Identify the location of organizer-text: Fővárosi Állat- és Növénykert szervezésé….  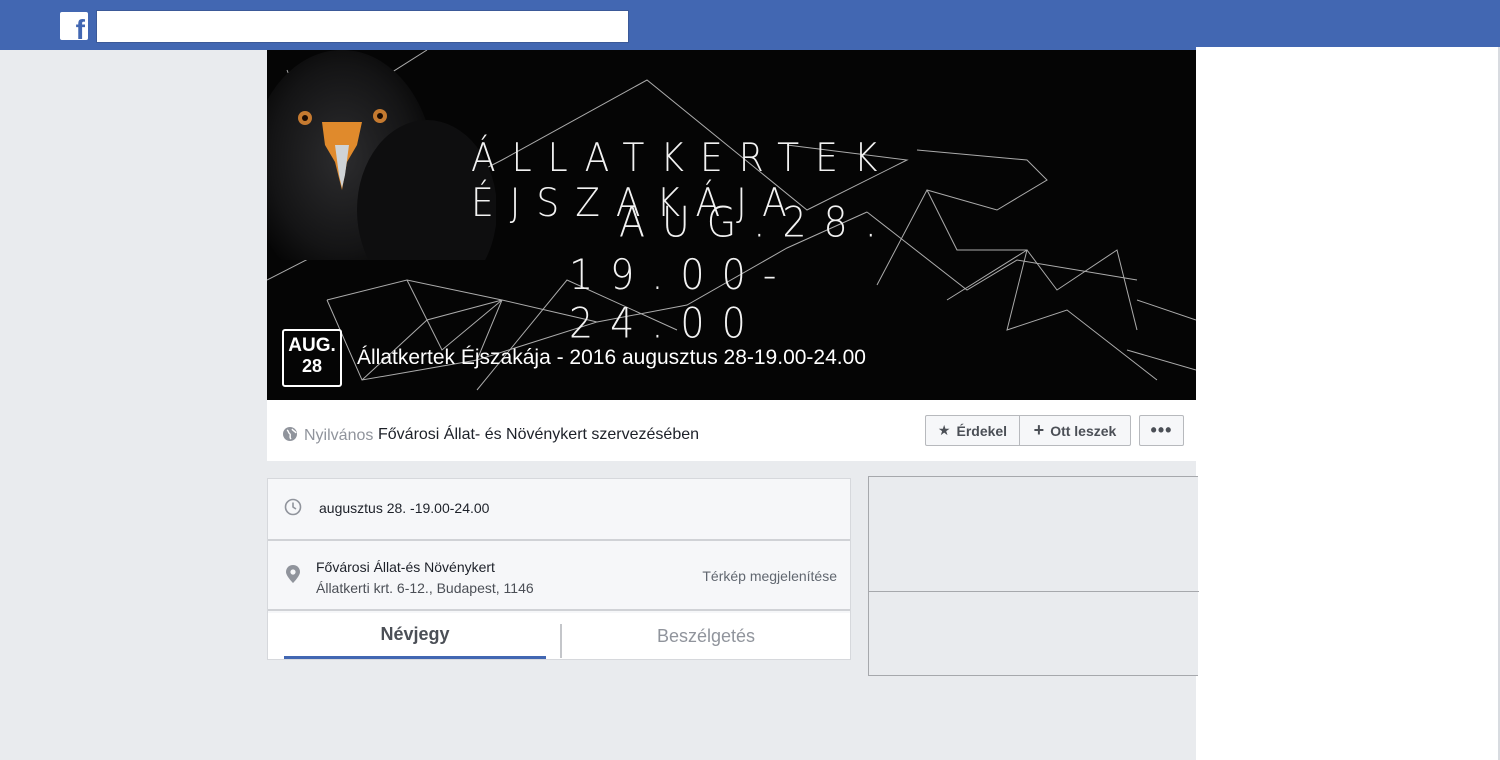
(538, 435).